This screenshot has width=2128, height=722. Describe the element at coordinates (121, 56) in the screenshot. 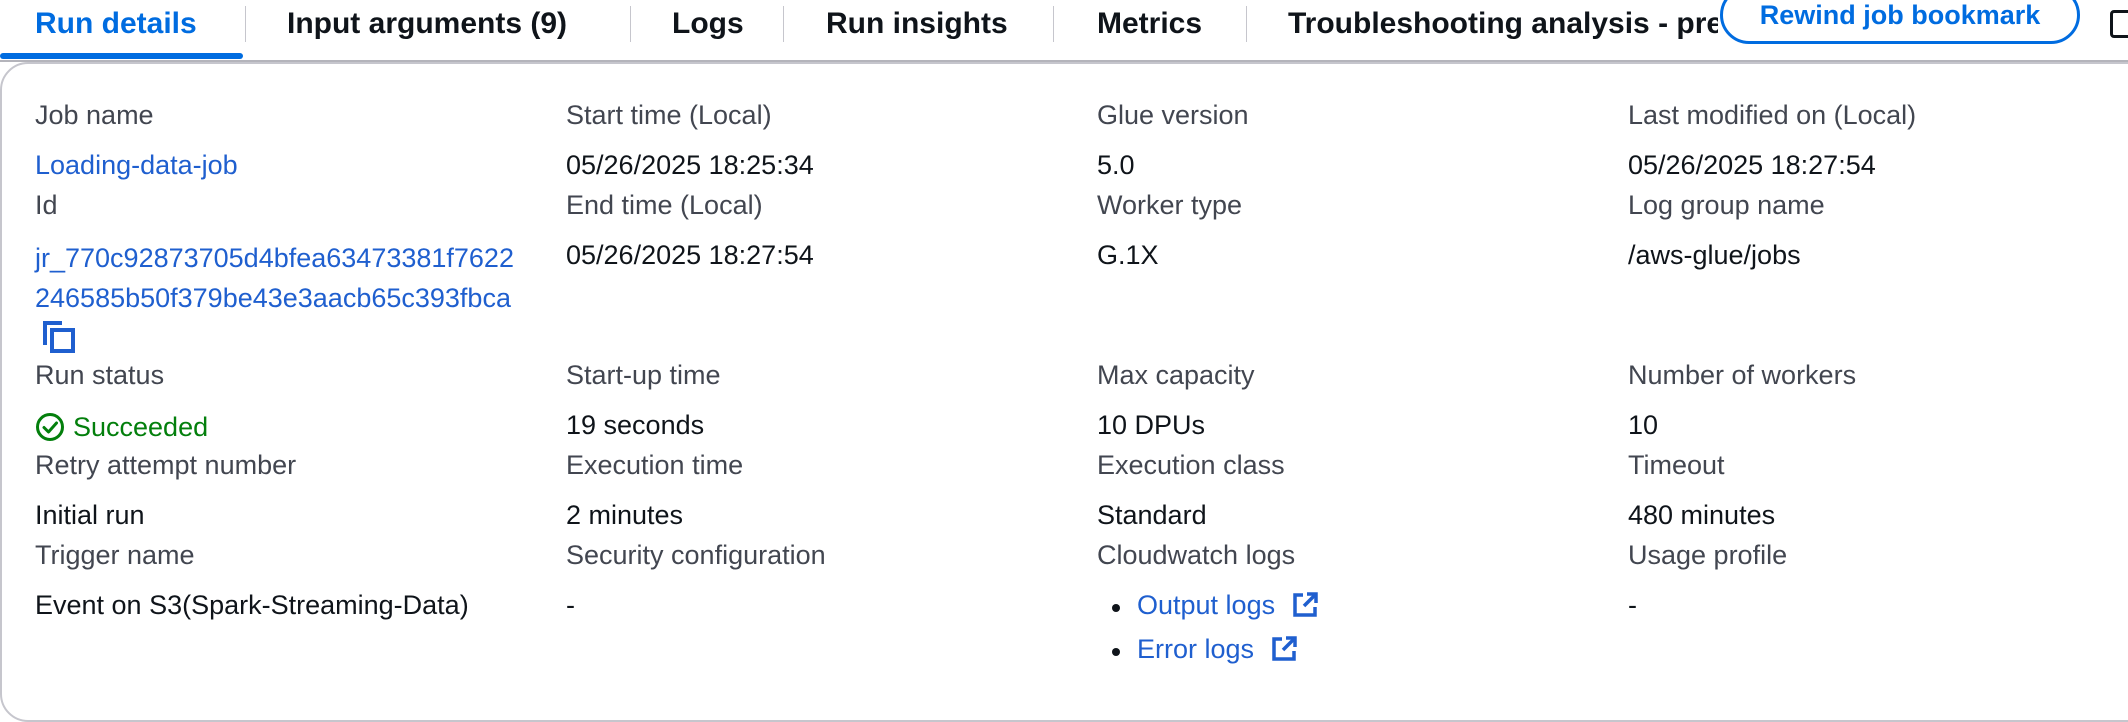

I see `active-tab-indicator` at that location.